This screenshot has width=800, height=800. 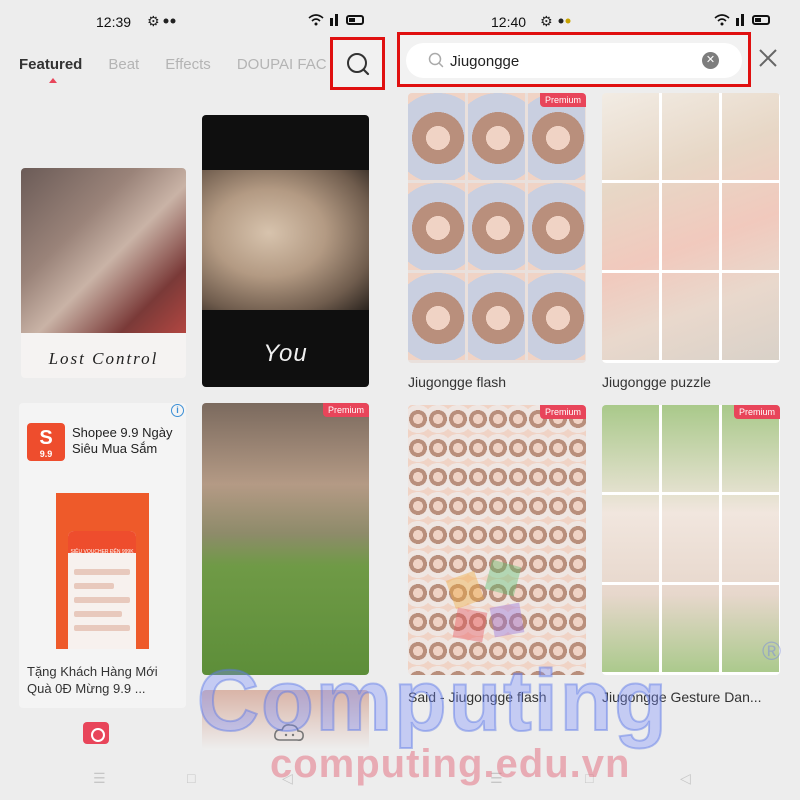 I want to click on info-icon: i, so click(x=177, y=410).